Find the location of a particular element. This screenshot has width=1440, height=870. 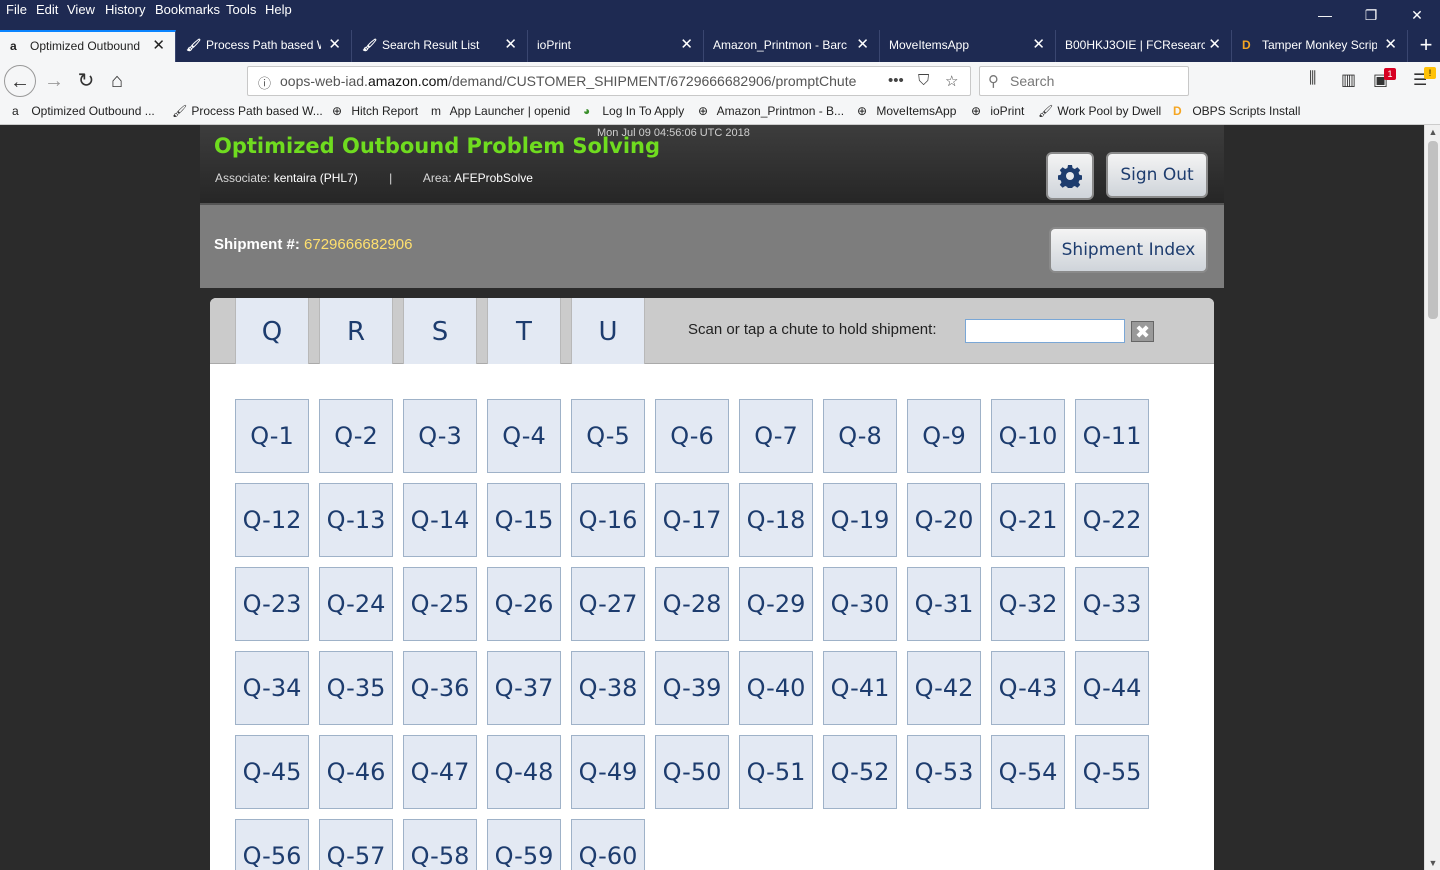

restore-icon: ❐ is located at coordinates (1371, 15).